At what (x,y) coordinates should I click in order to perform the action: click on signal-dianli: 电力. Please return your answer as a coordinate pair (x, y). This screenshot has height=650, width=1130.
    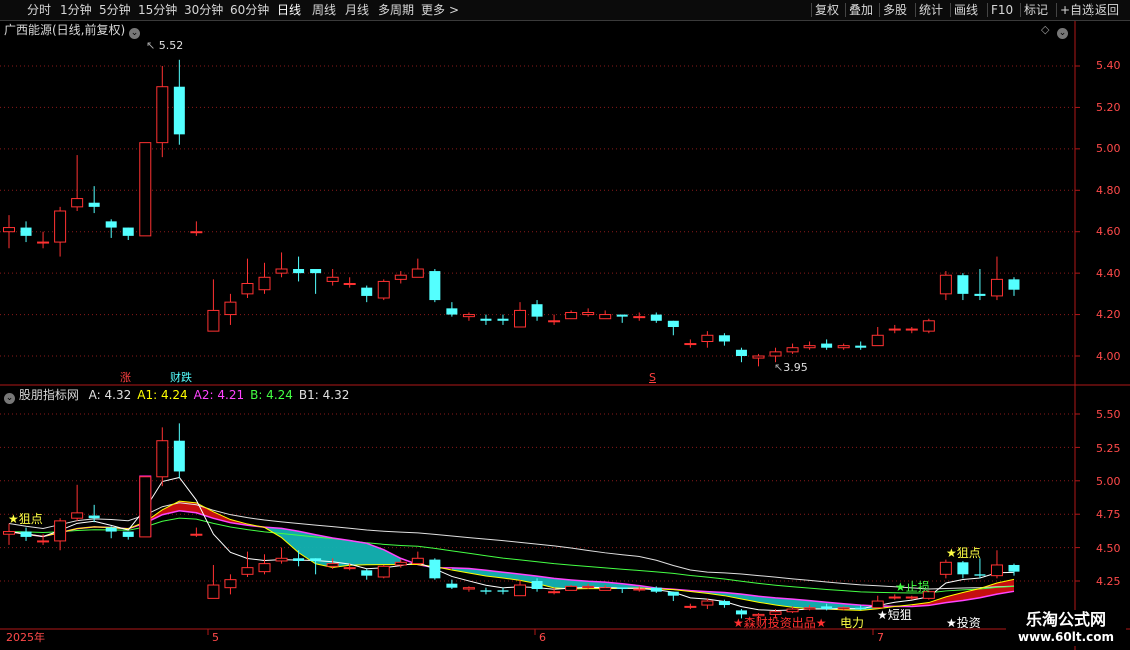
    Looking at the image, I should click on (852, 623).